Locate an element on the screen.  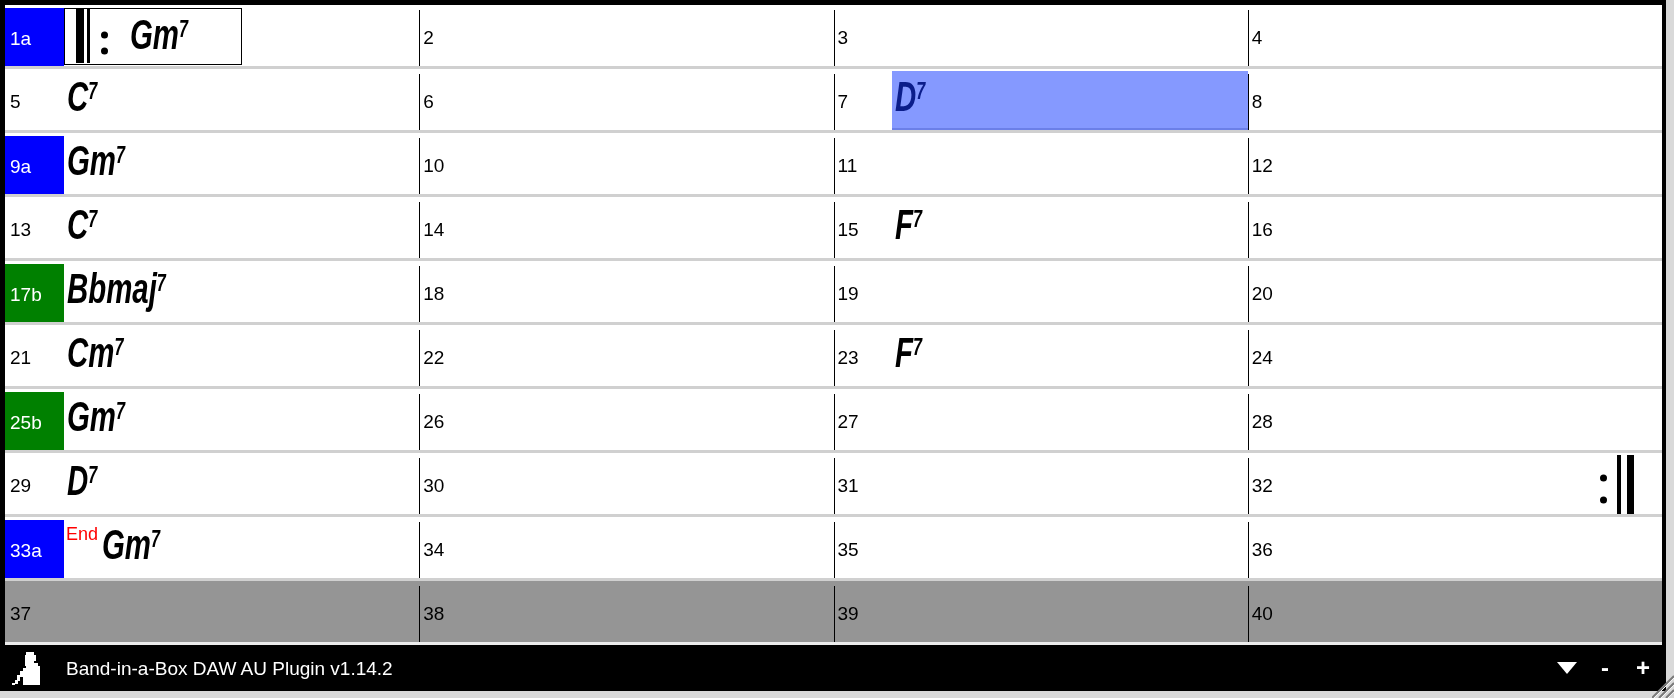
bar-number: 37 is located at coordinates (21, 613).